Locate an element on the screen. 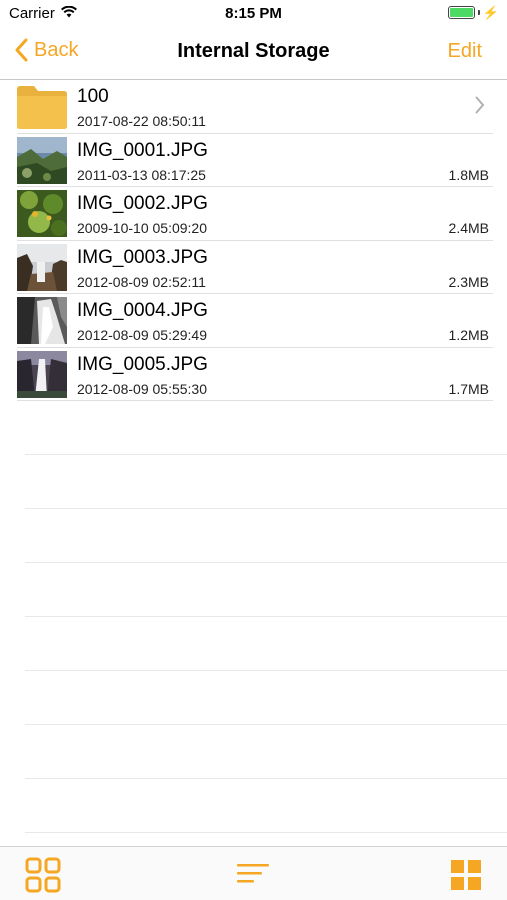 The height and width of the screenshot is (900, 507). edit-button: Edit is located at coordinates (465, 51).